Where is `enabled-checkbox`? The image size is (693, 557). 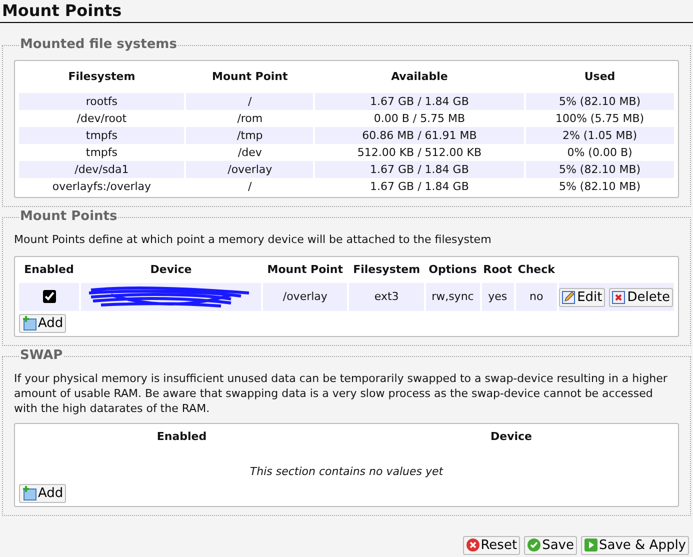 enabled-checkbox is located at coordinates (49, 297).